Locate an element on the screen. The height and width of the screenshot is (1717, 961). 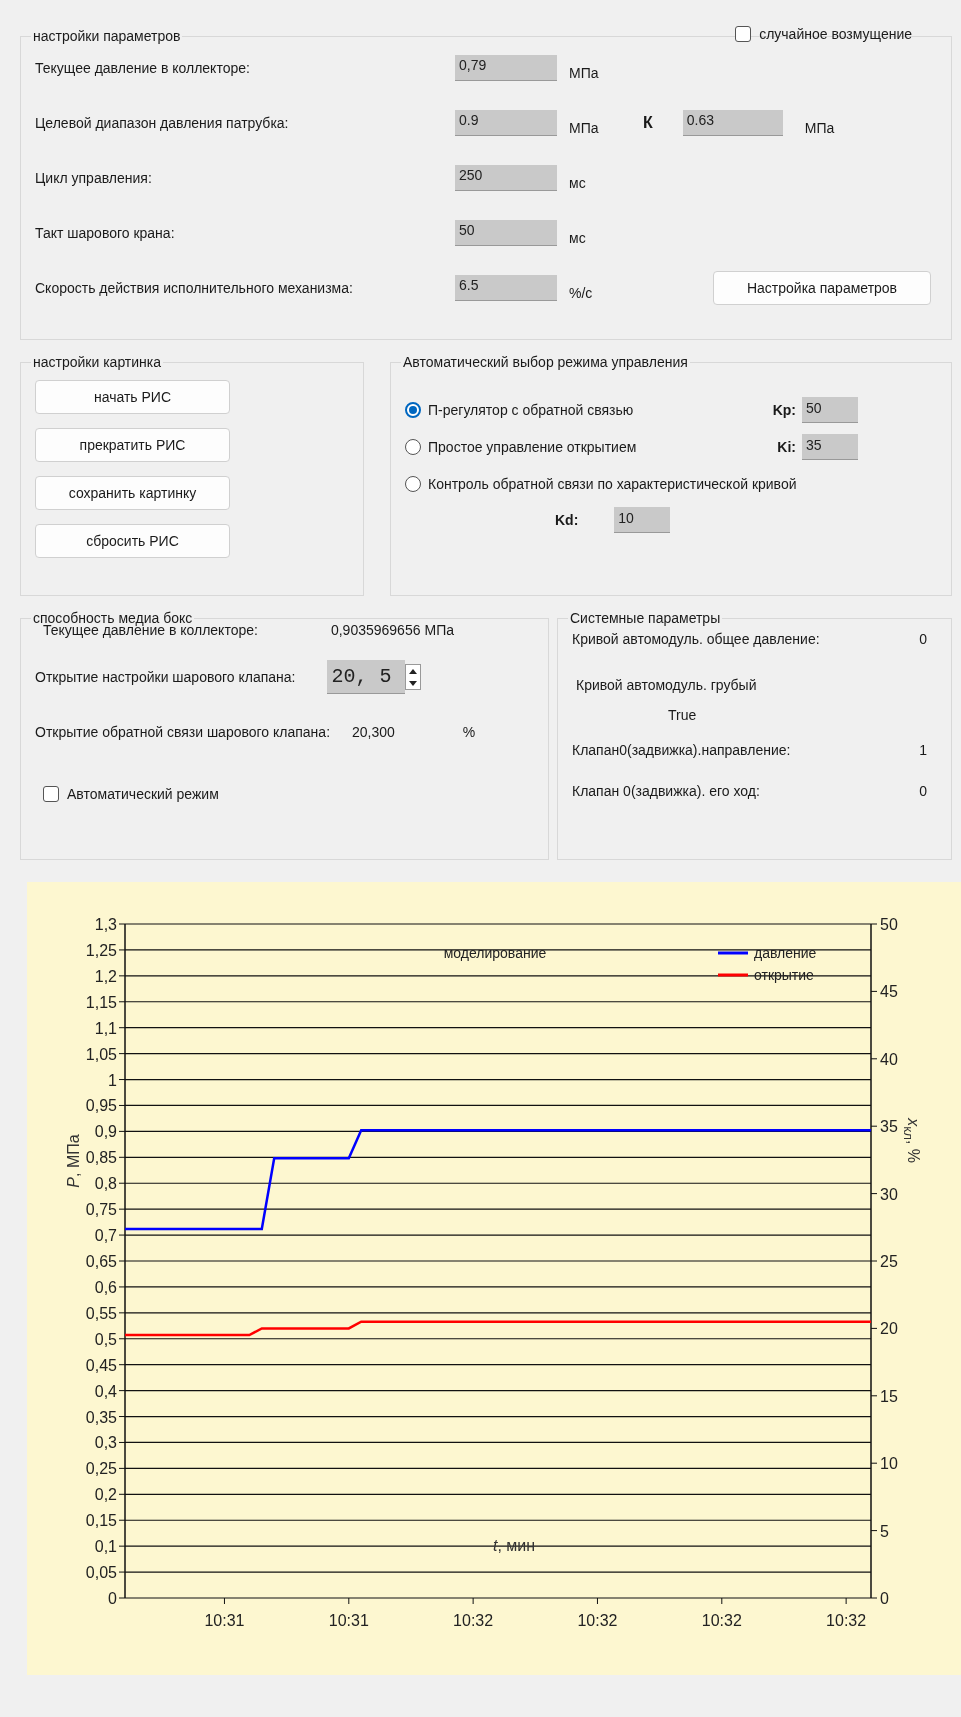
tick-label: 10:32 is located at coordinates (721, 1620).